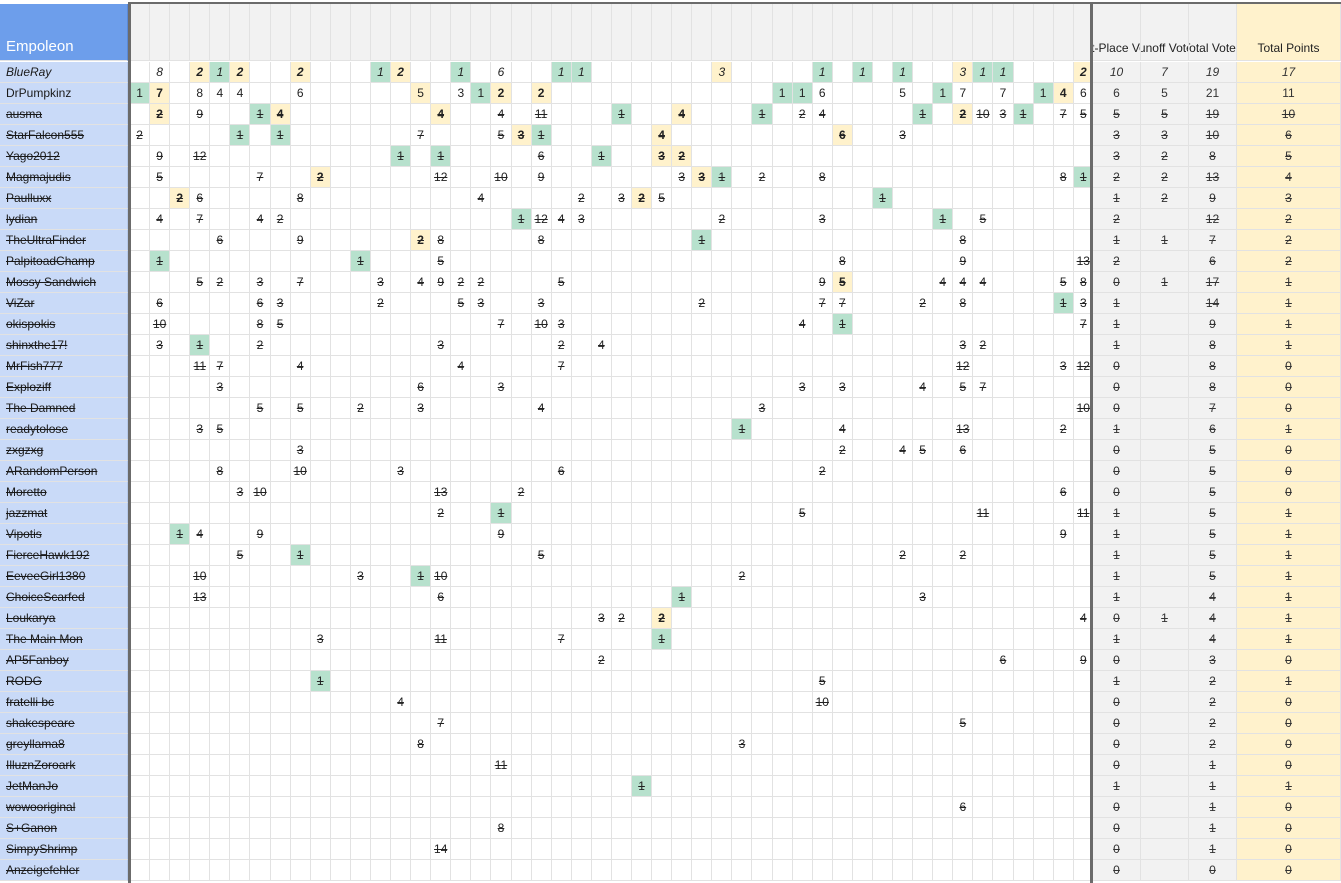 This screenshot has width=1341, height=883. I want to click on vote-cell: 11, so click(983, 513).